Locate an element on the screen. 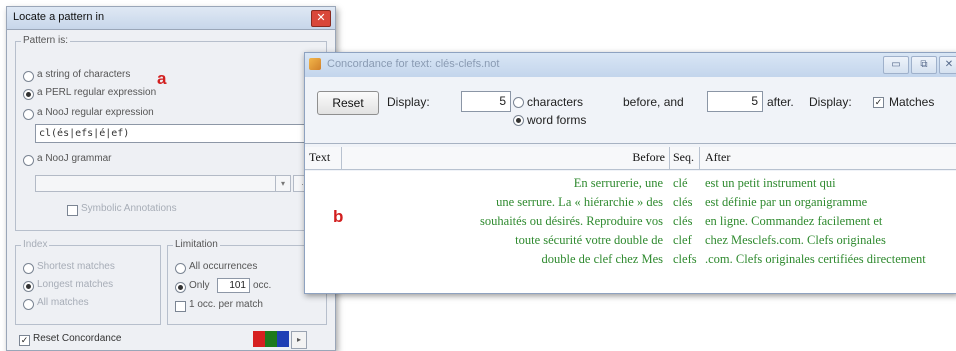  column-header-text: Text is located at coordinates (319, 157).